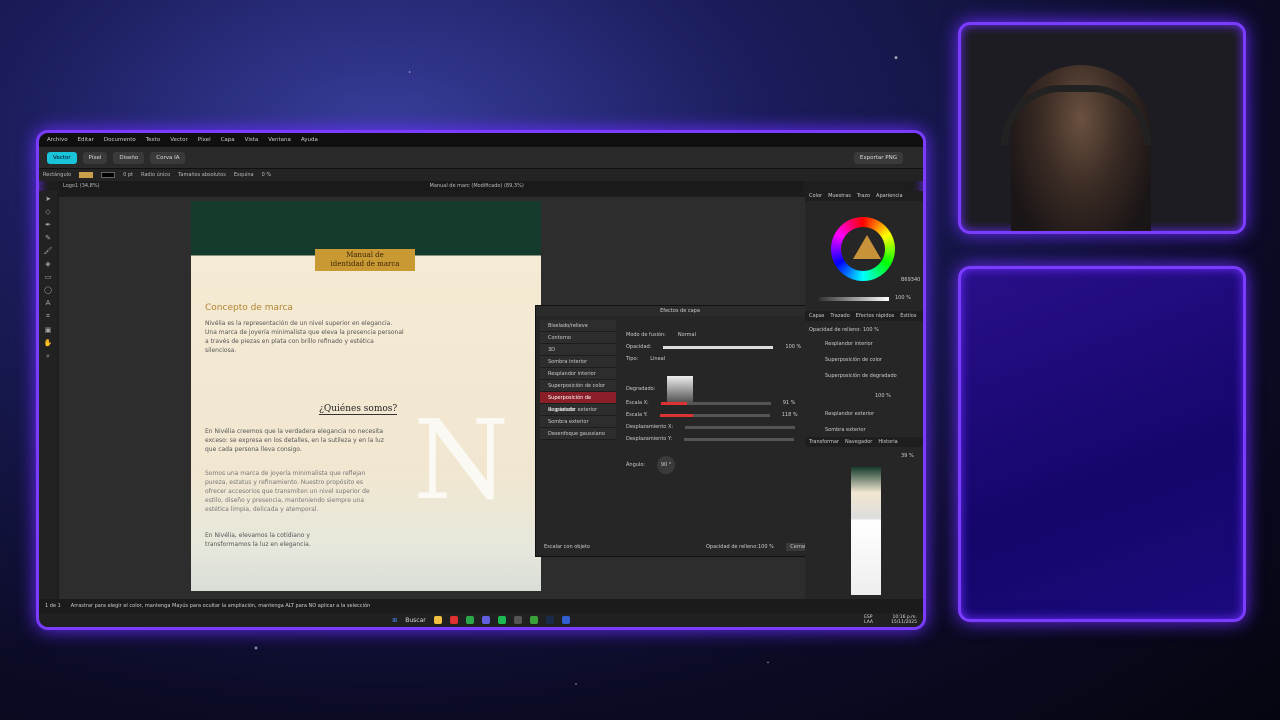  Describe the element at coordinates (868, 620) in the screenshot. I see `language-indicator: ESP LAA` at that location.